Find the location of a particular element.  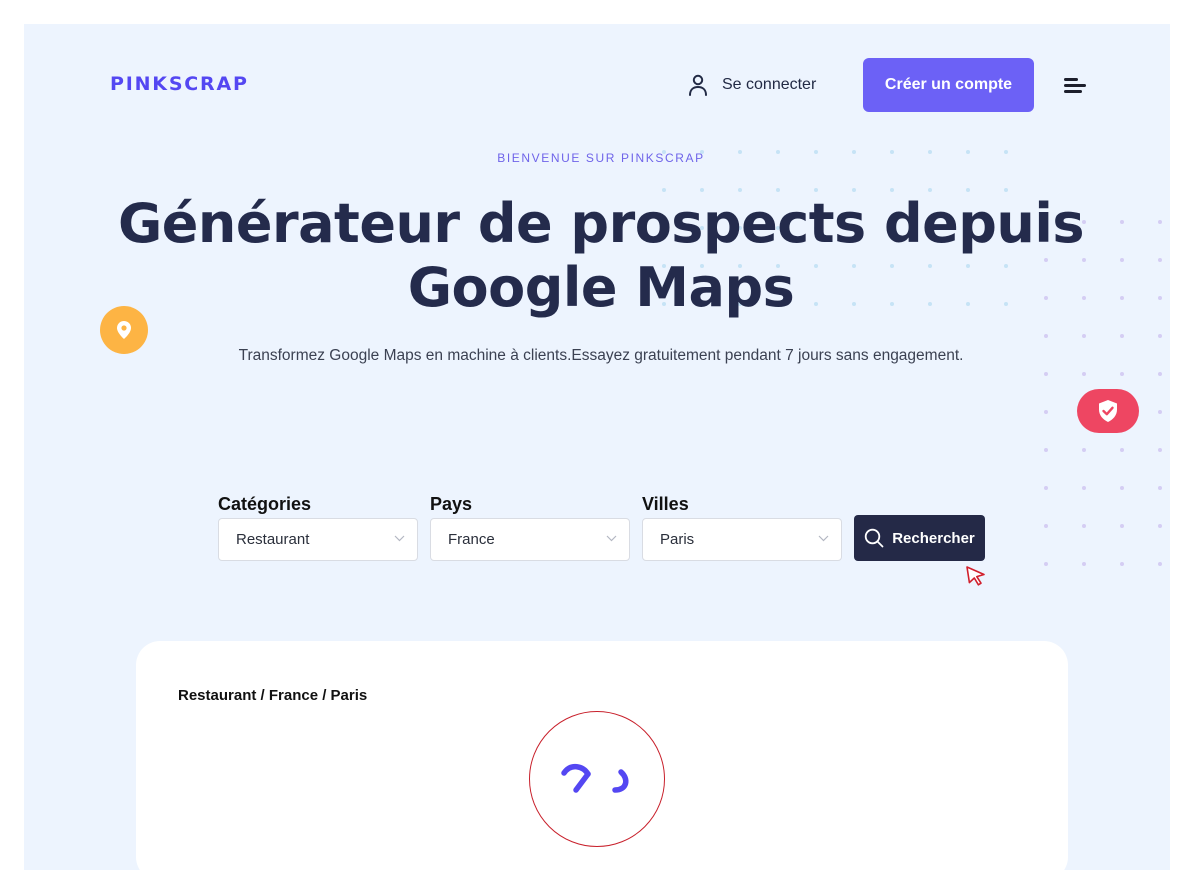

search-button-label: Rechercher is located at coordinates (933, 538).